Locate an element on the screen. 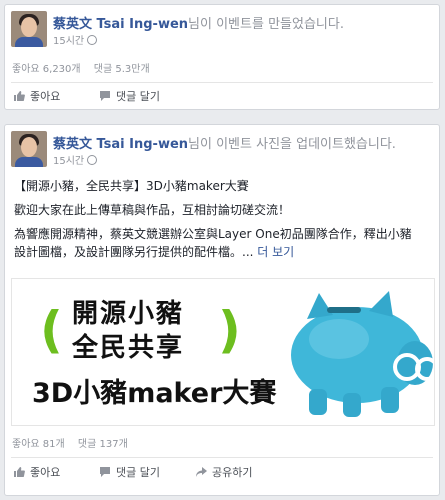  see-more-link: 더 보기 is located at coordinates (275, 252).